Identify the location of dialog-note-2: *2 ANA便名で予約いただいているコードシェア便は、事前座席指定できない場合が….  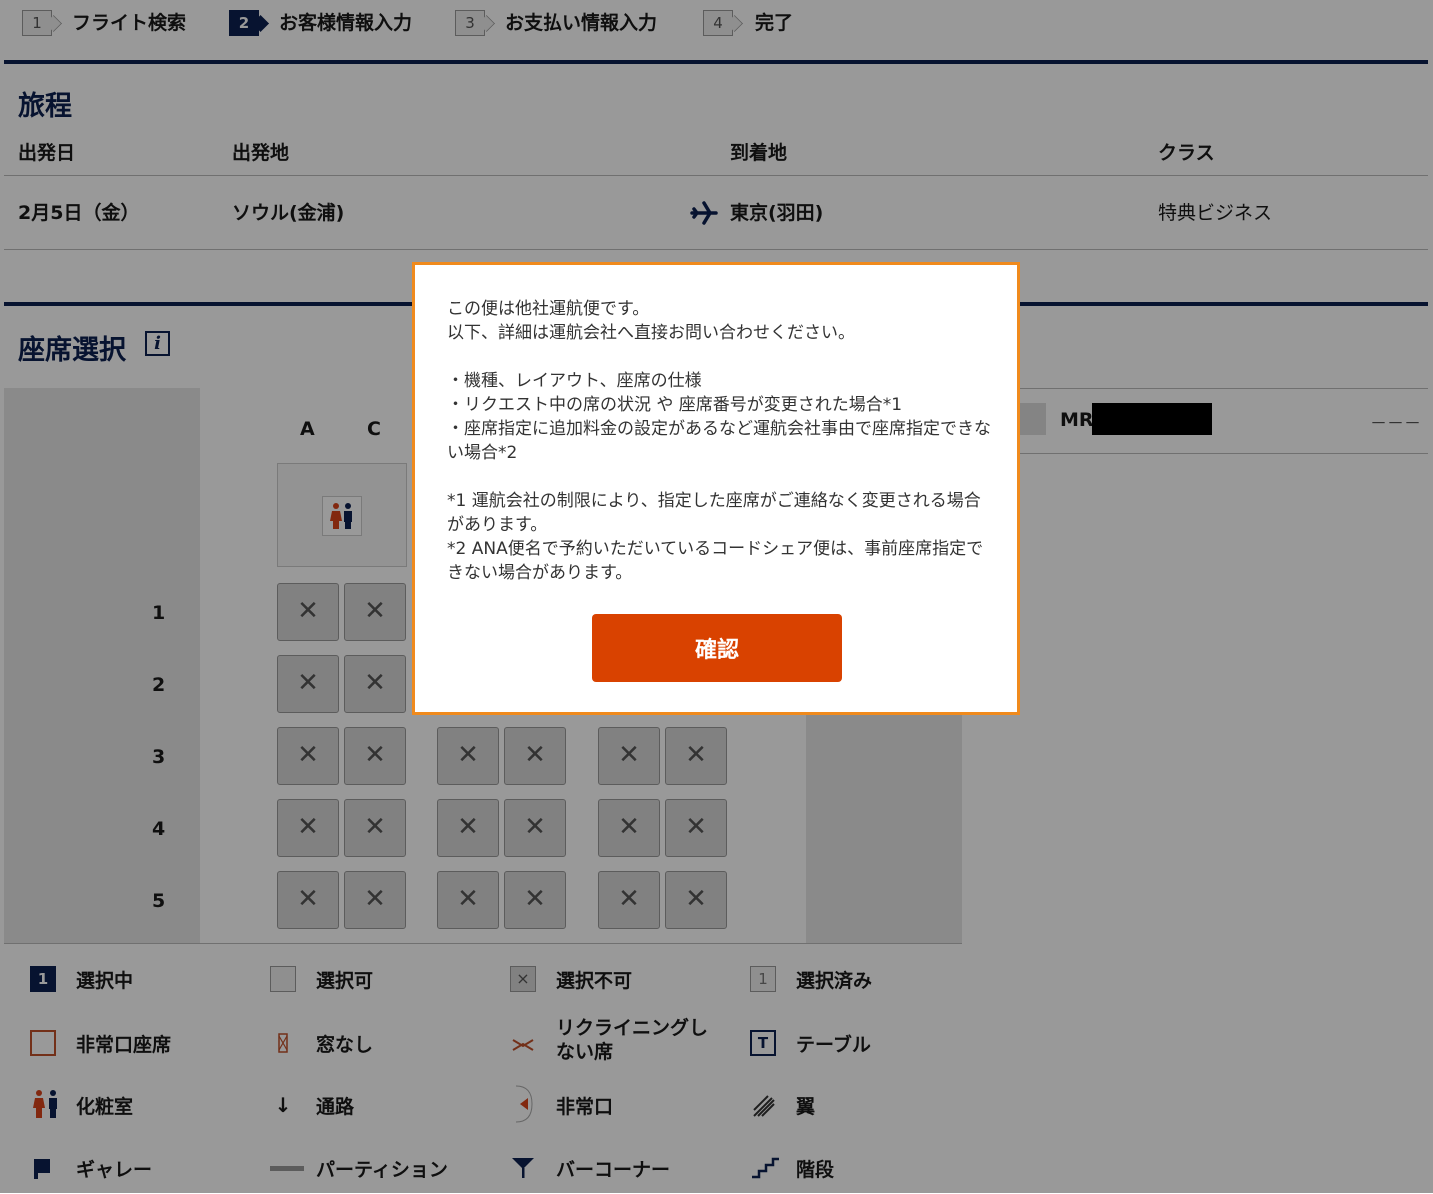
(715, 561).